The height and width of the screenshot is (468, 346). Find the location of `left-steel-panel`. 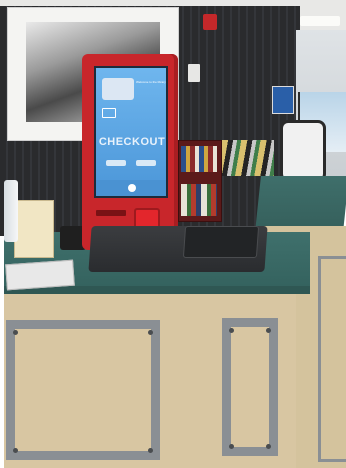

left-steel-panel is located at coordinates (83, 390).